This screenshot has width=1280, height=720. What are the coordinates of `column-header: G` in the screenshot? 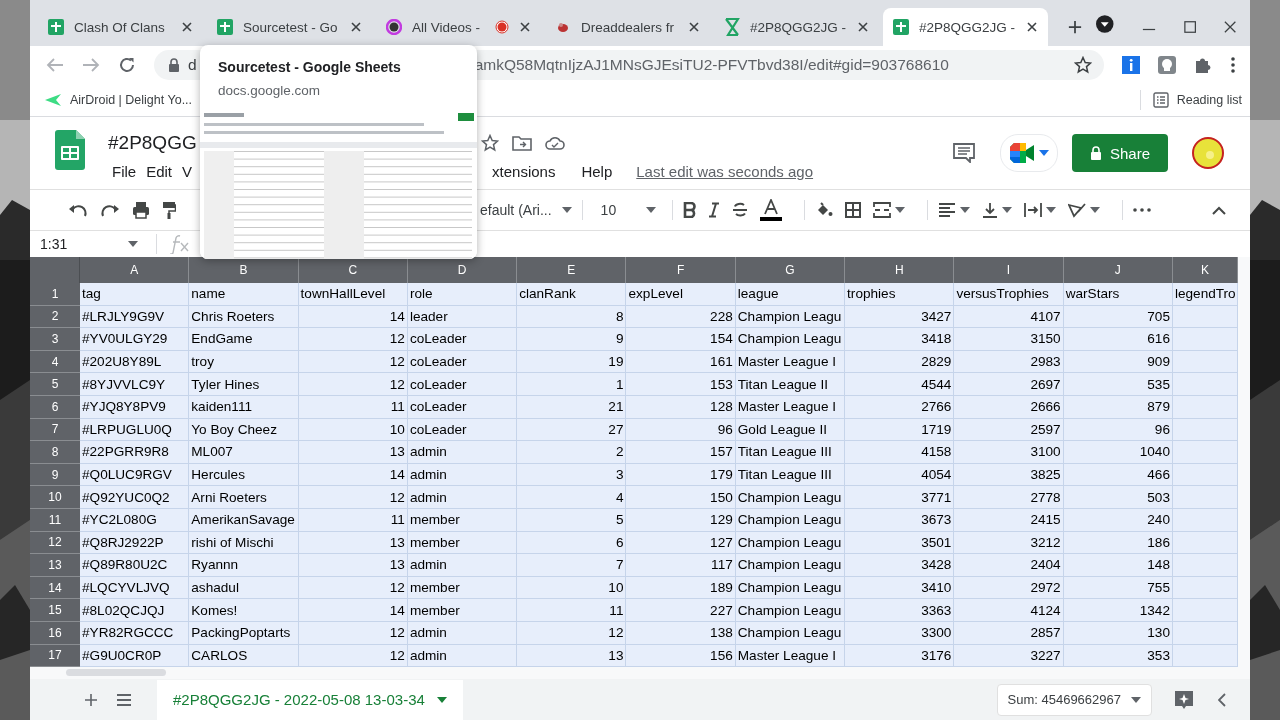 It's located at (790, 270).